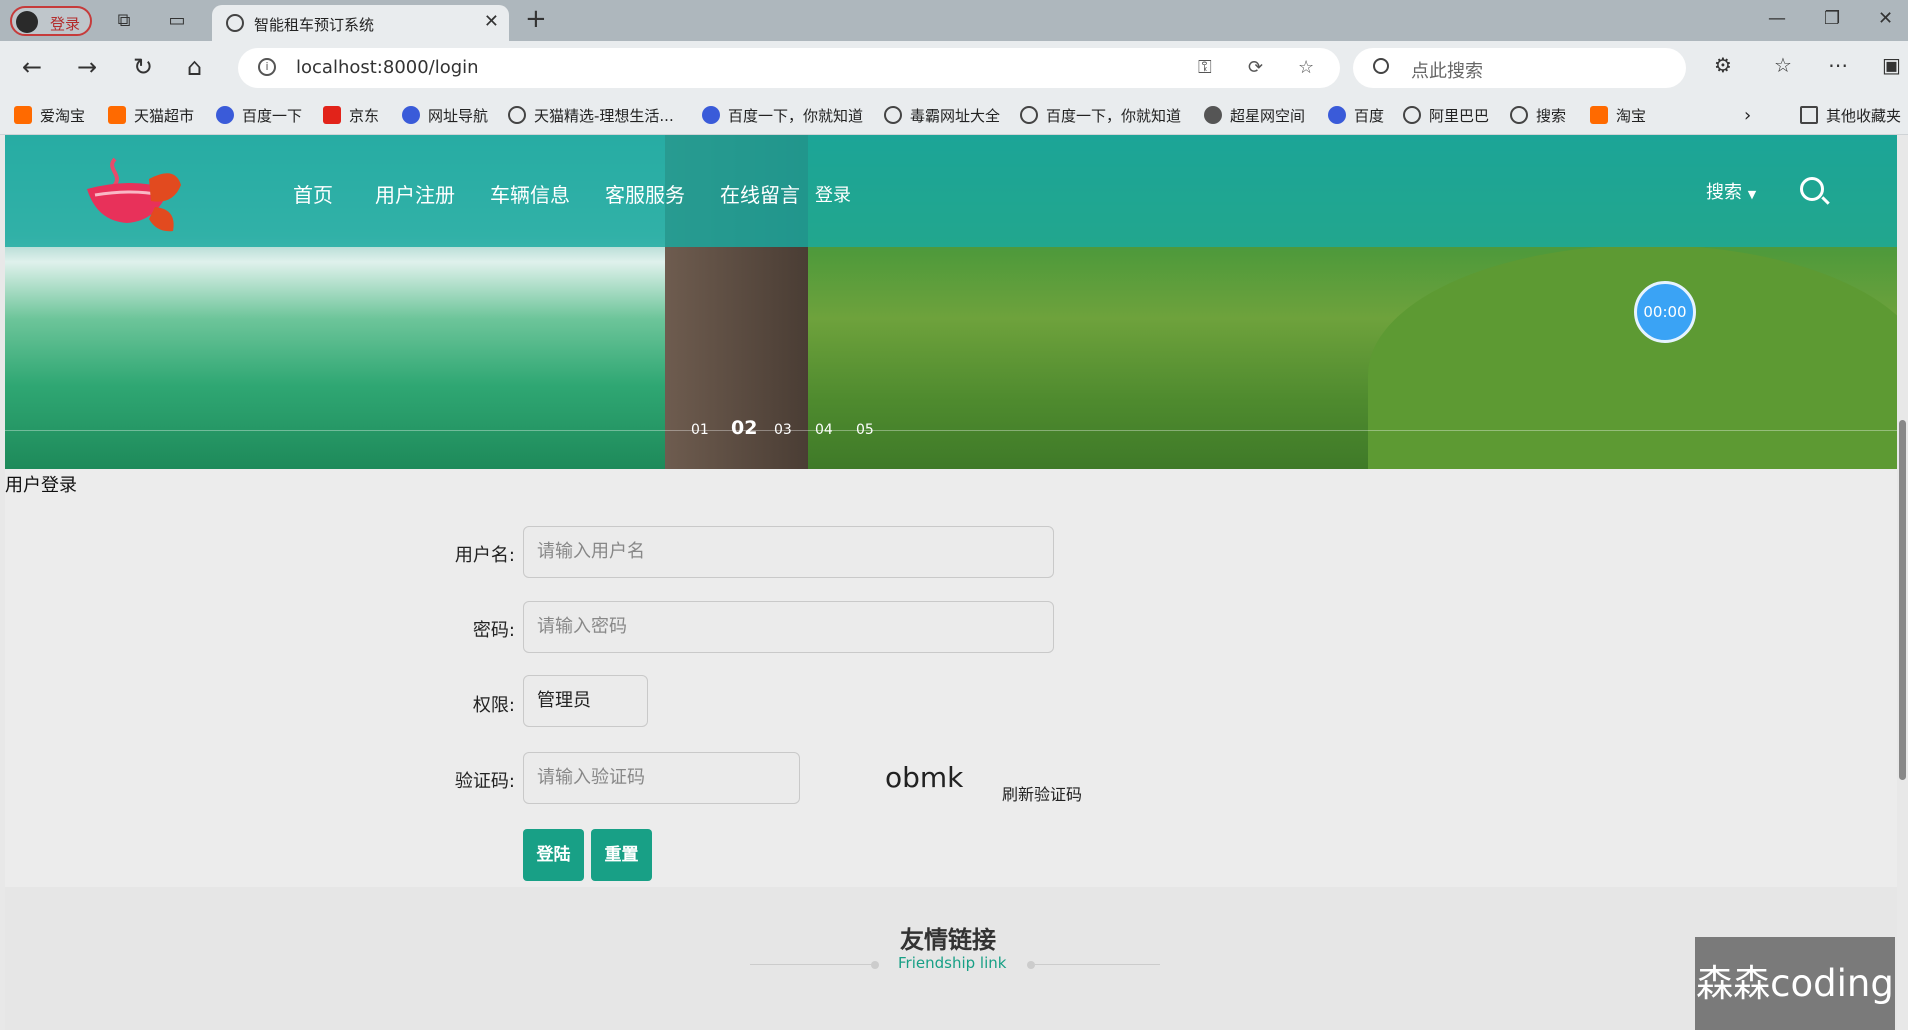 This screenshot has width=1908, height=1030. What do you see at coordinates (1832, 18) in the screenshot?
I see `restore-icon: ❐` at bounding box center [1832, 18].